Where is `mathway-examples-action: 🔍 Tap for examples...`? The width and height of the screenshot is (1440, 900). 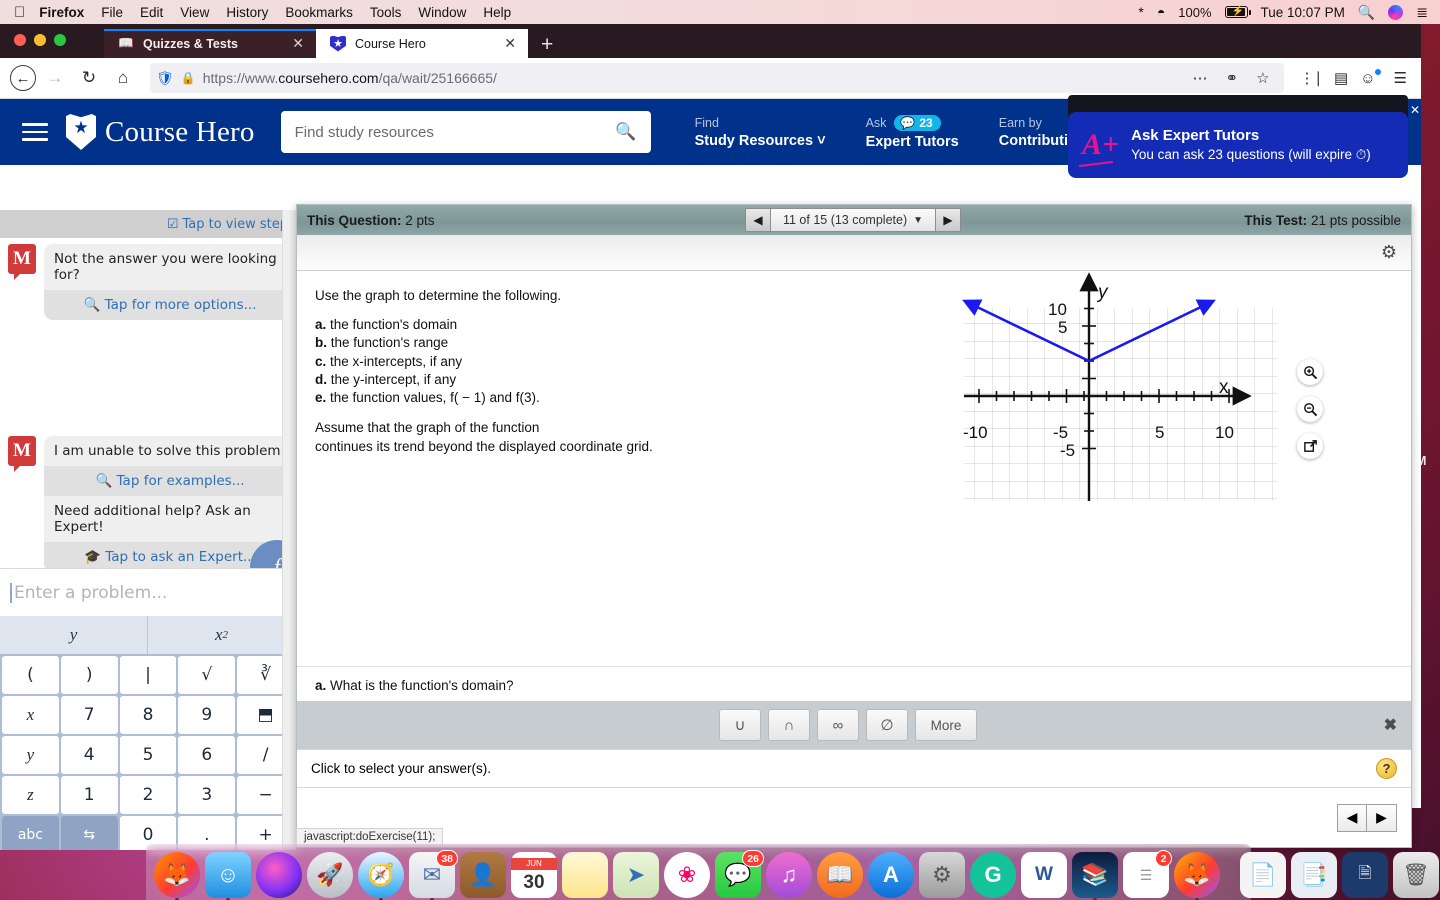
mathway-examples-action: 🔍 Tap for examples... is located at coordinates (170, 481).